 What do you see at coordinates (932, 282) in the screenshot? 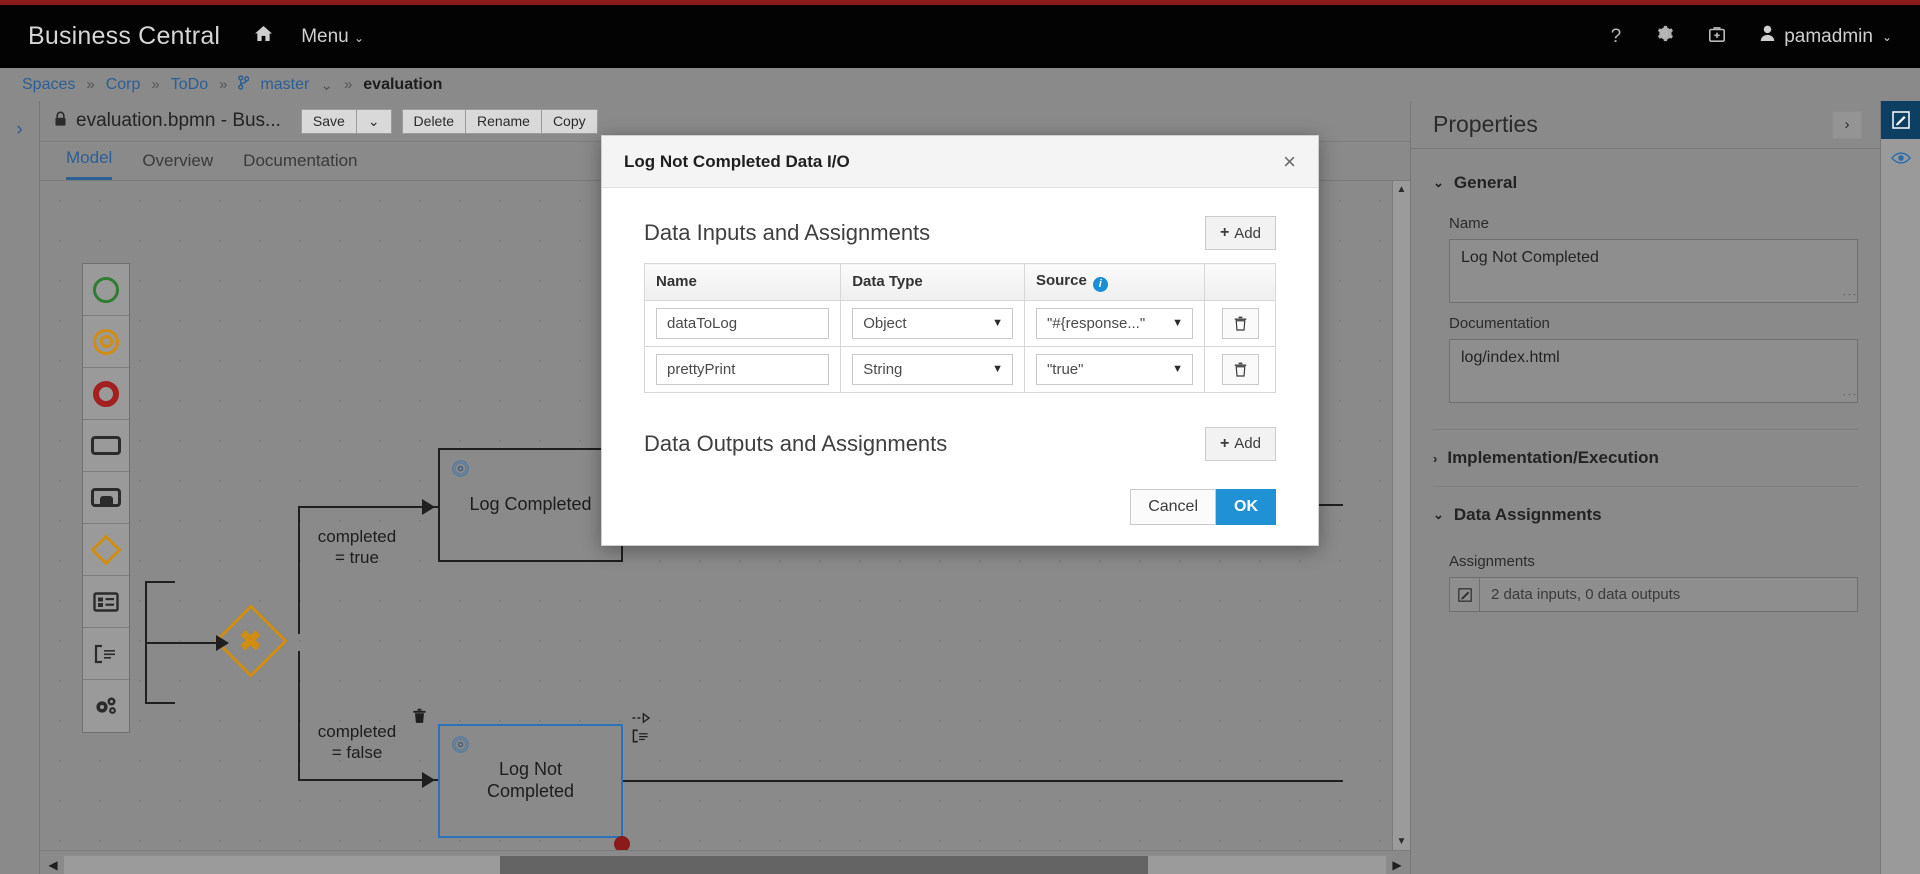
I see `column-header-data-type: Data Type` at bounding box center [932, 282].